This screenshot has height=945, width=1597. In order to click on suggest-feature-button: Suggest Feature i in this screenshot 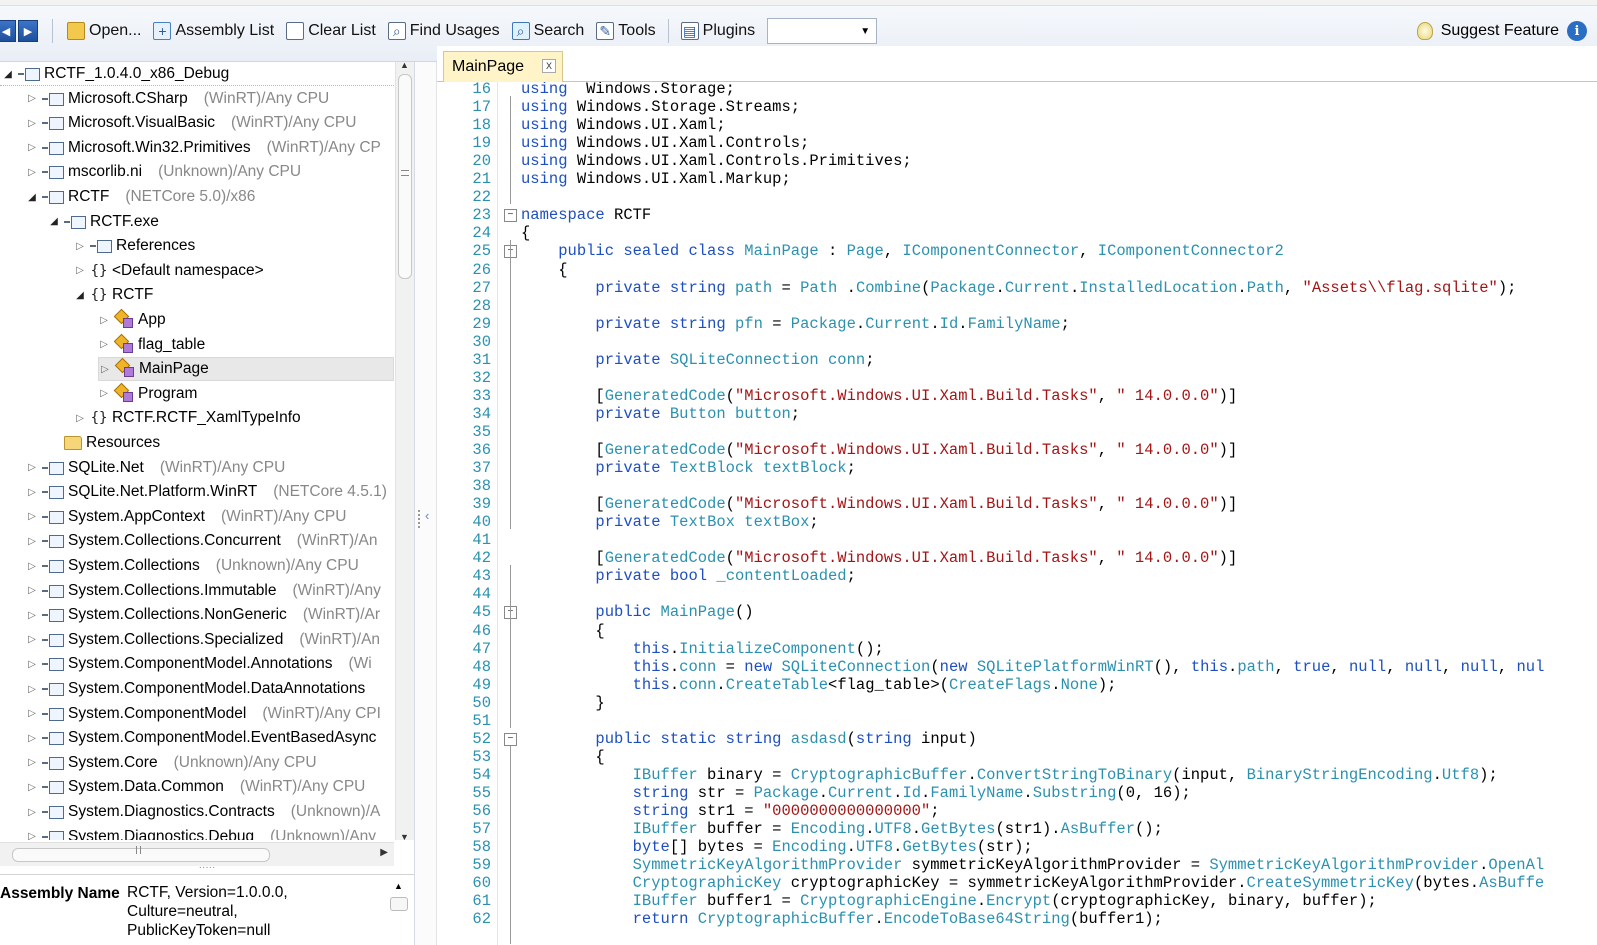, I will do `click(1501, 31)`.